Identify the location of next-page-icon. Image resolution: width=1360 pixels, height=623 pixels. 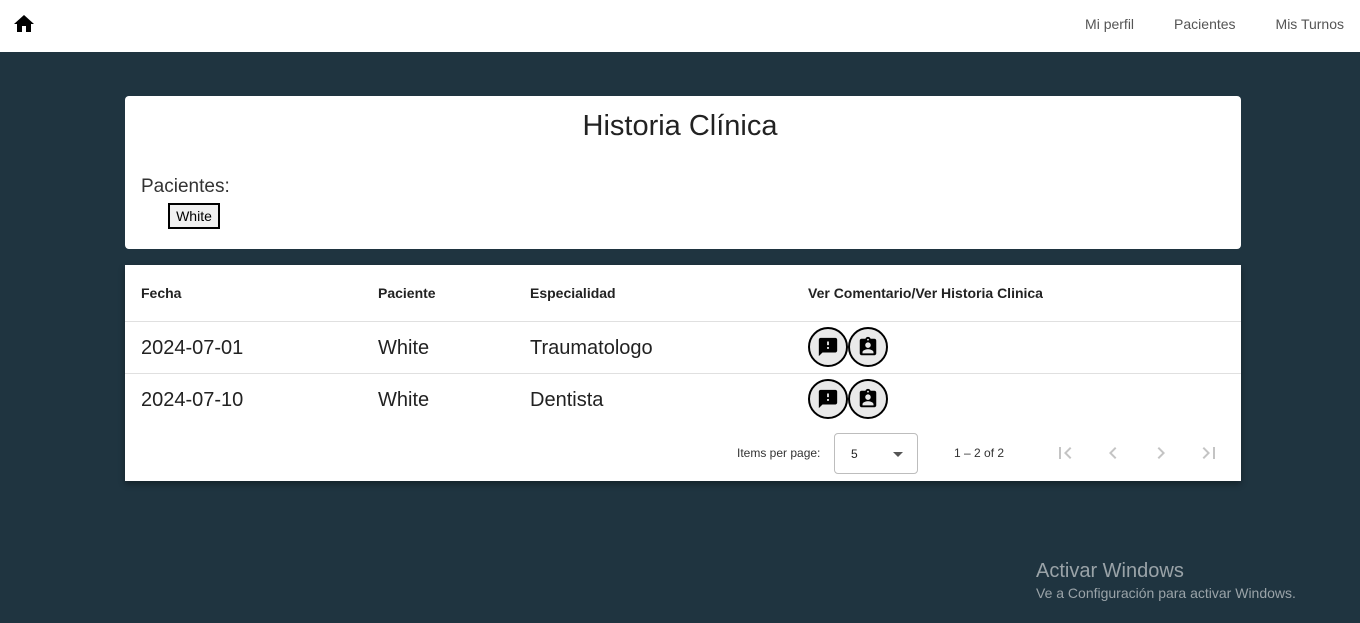
(1161, 453).